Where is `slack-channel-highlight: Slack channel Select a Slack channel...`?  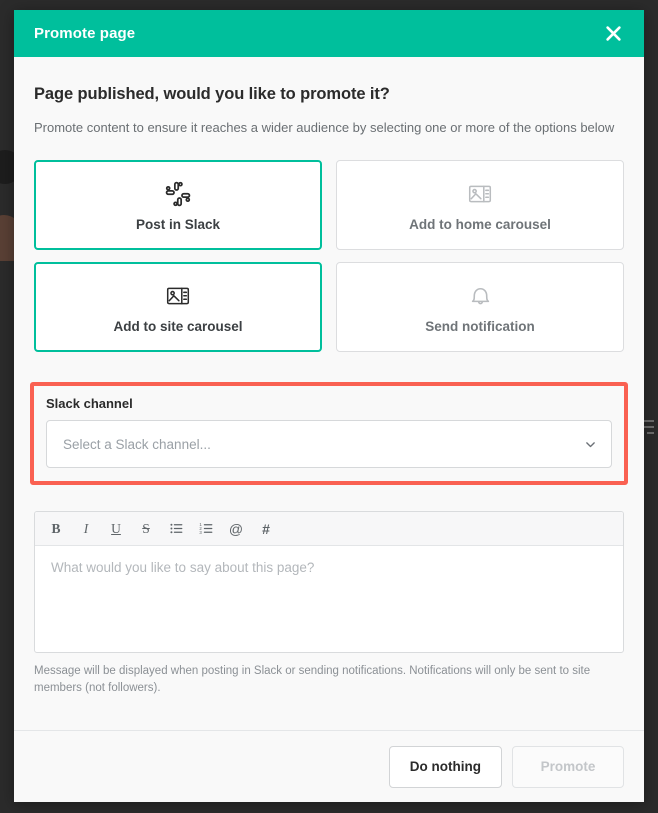 slack-channel-highlight: Slack channel Select a Slack channel... is located at coordinates (329, 434).